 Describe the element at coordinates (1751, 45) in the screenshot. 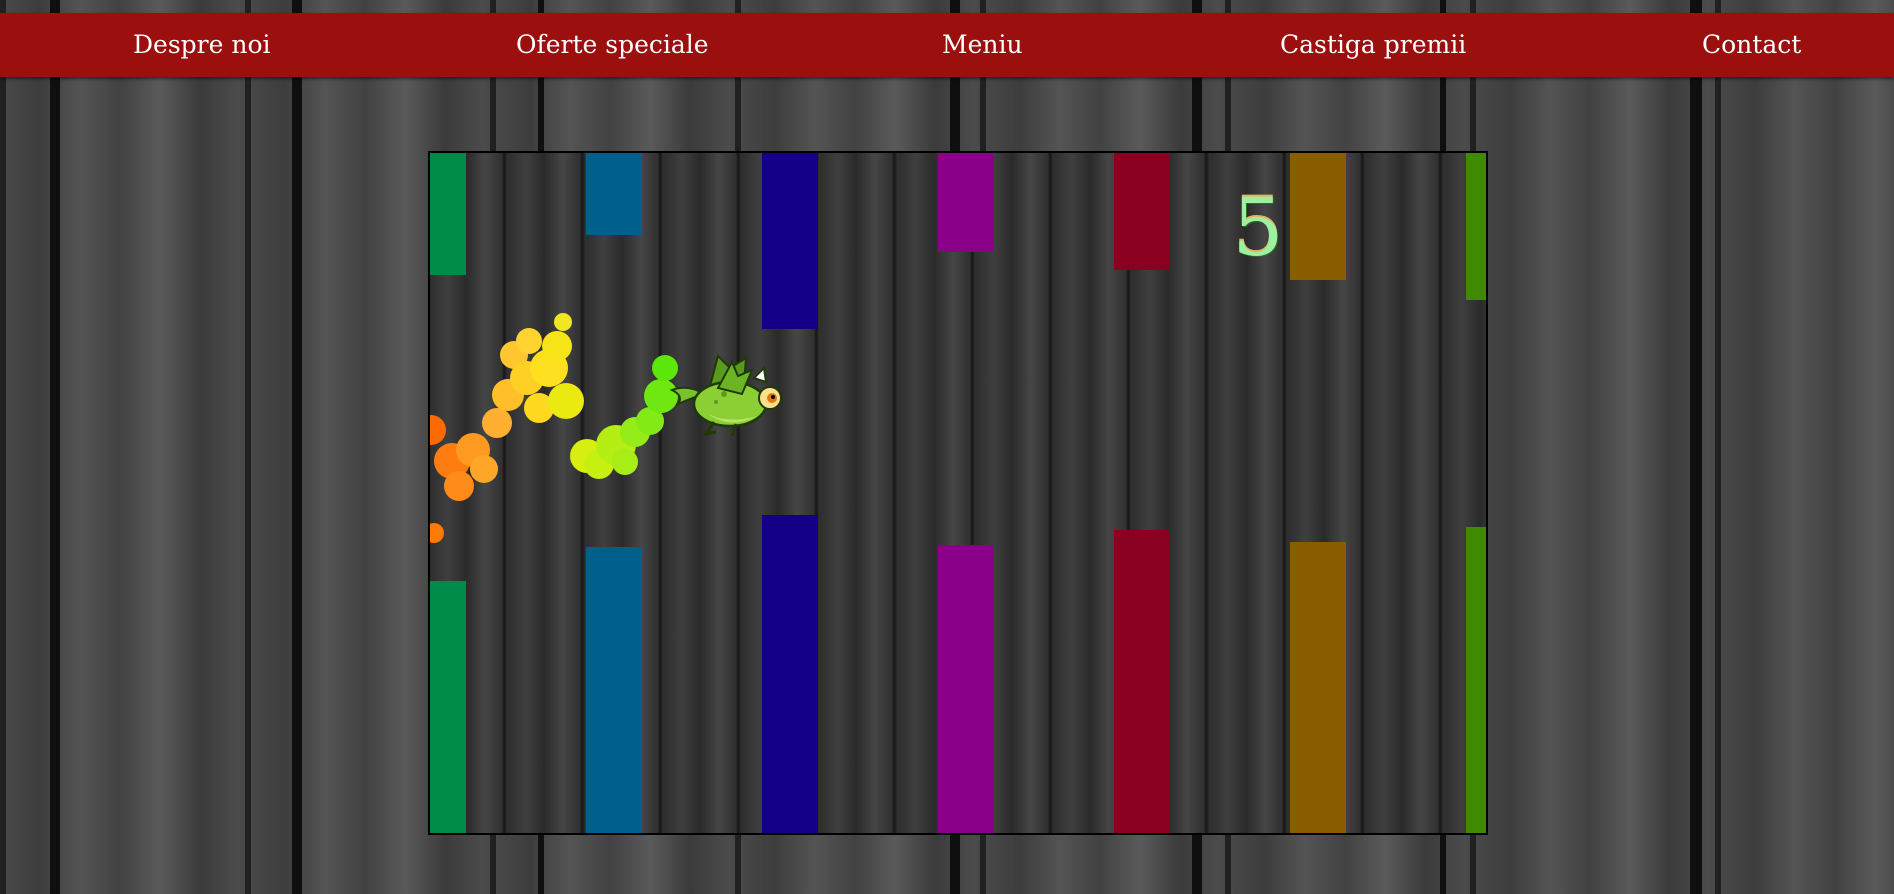

I see `nav-contact: Contact` at that location.